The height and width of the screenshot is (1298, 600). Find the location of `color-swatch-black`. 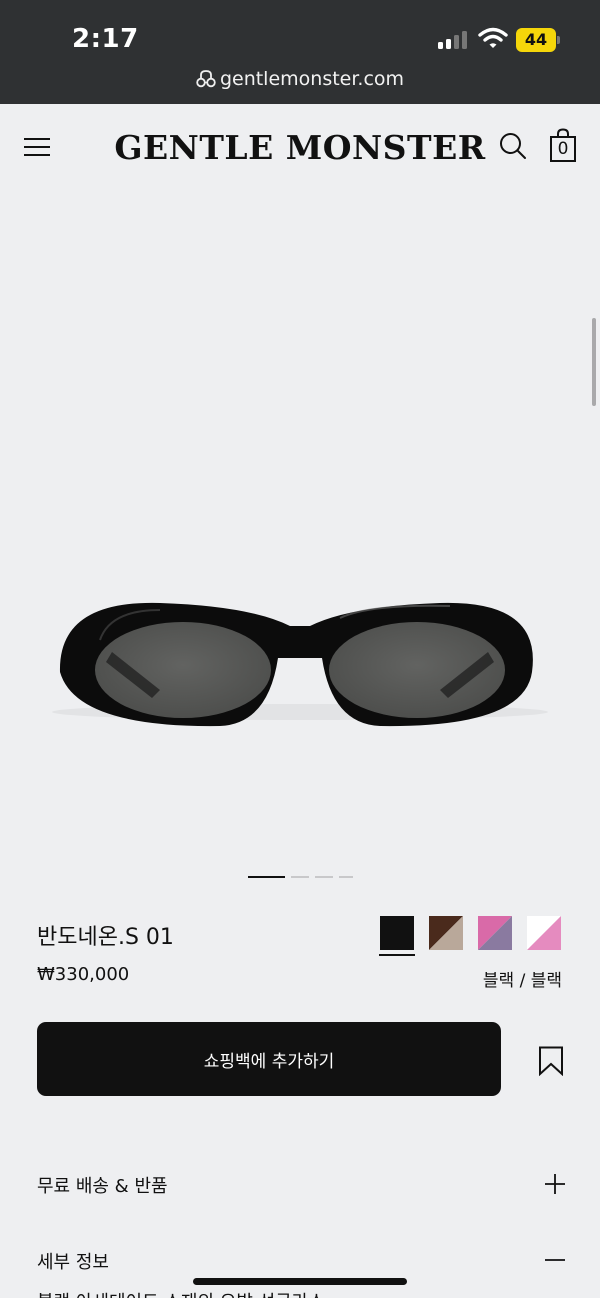

color-swatch-black is located at coordinates (397, 933).